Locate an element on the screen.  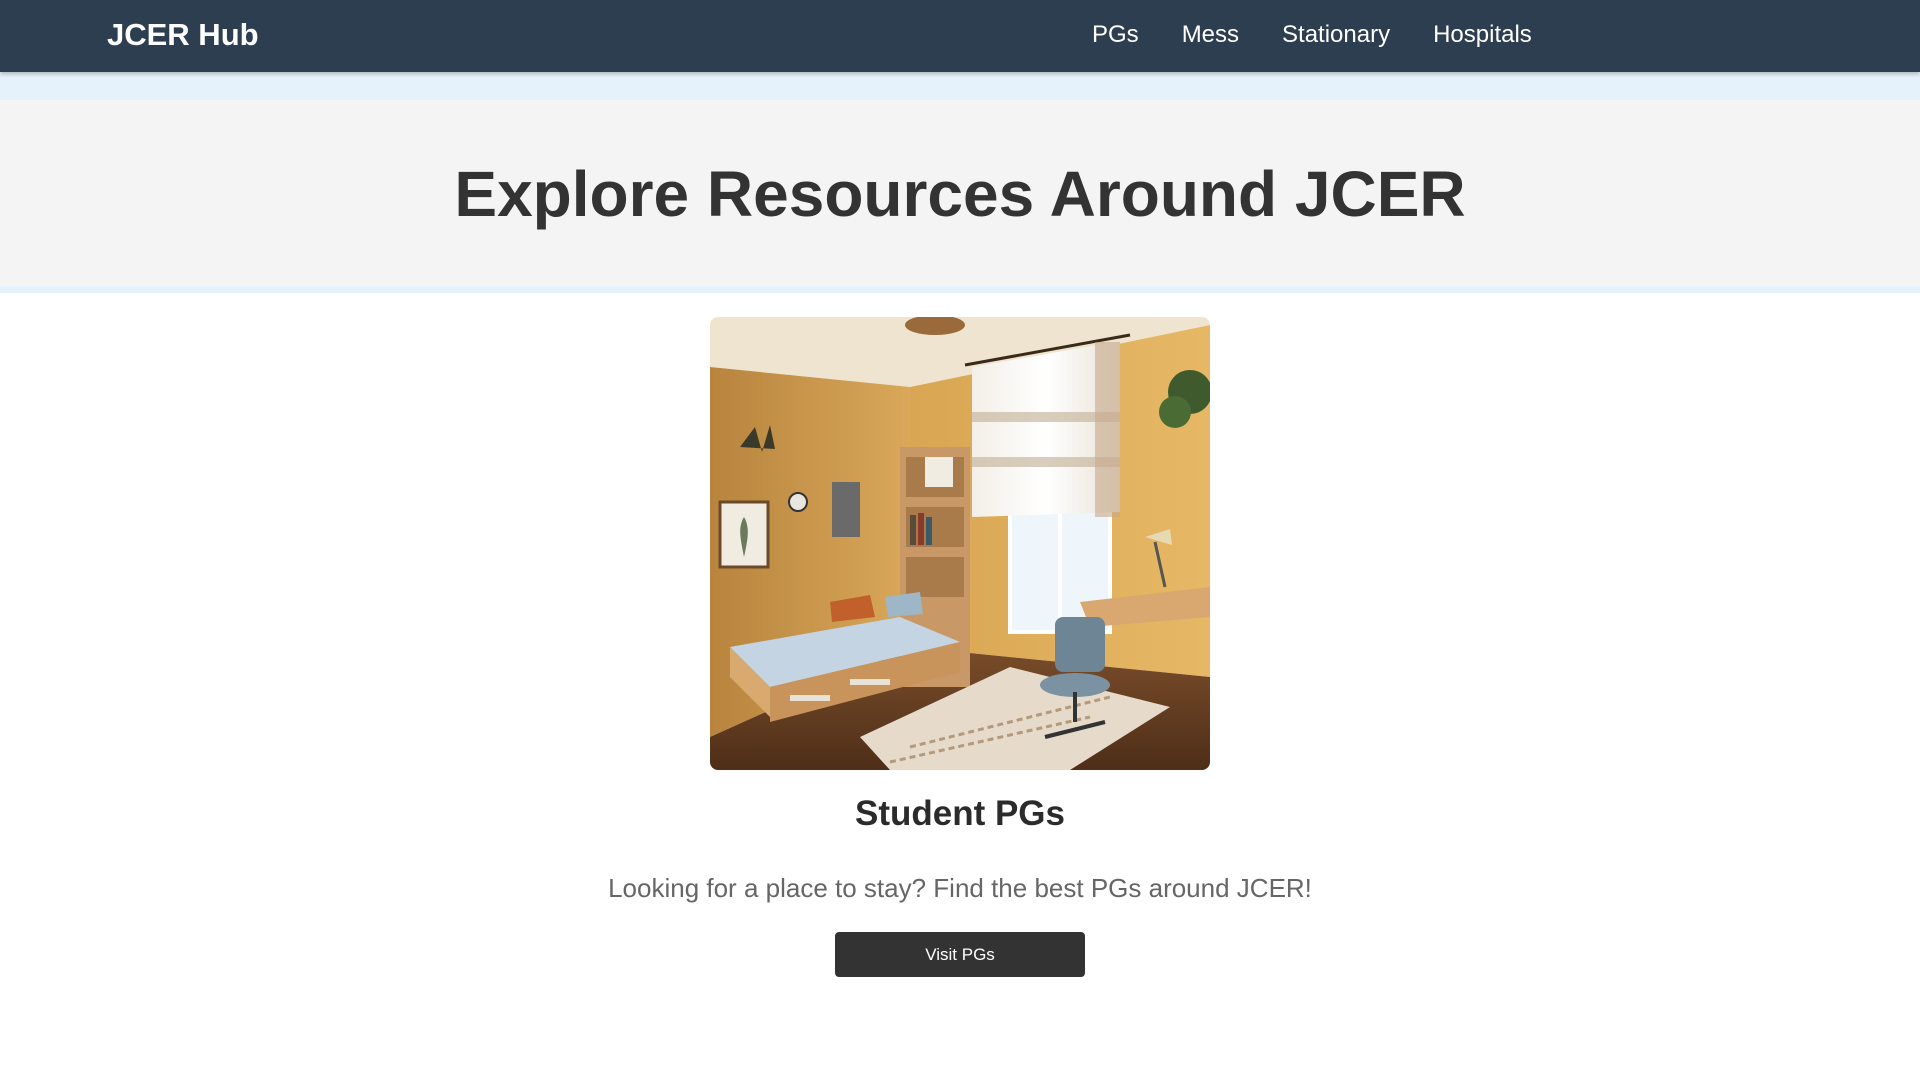
student-room-image is located at coordinates (960, 543).